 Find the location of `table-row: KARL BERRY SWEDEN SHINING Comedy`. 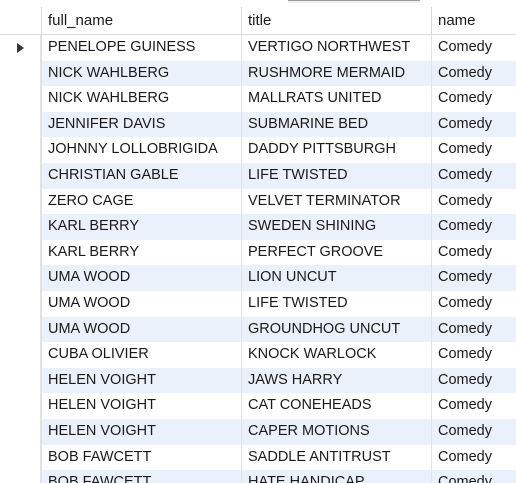

table-row: KARL BERRY SWEDEN SHINING Comedy is located at coordinates (258, 227).